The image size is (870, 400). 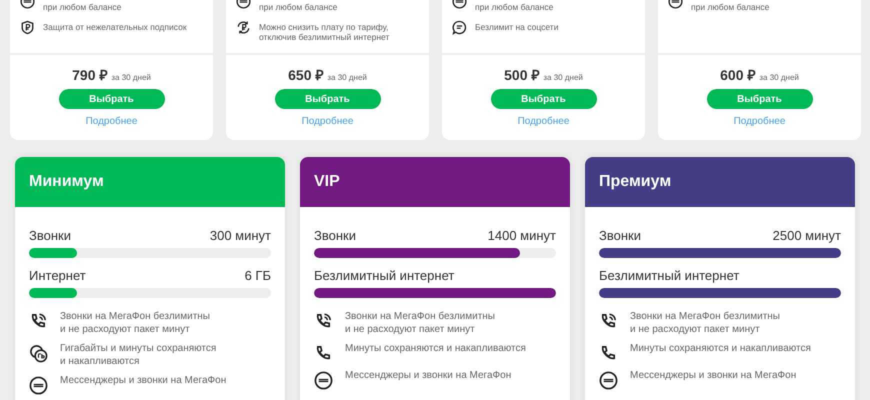 I want to click on plan-title: VIP, so click(x=327, y=182).